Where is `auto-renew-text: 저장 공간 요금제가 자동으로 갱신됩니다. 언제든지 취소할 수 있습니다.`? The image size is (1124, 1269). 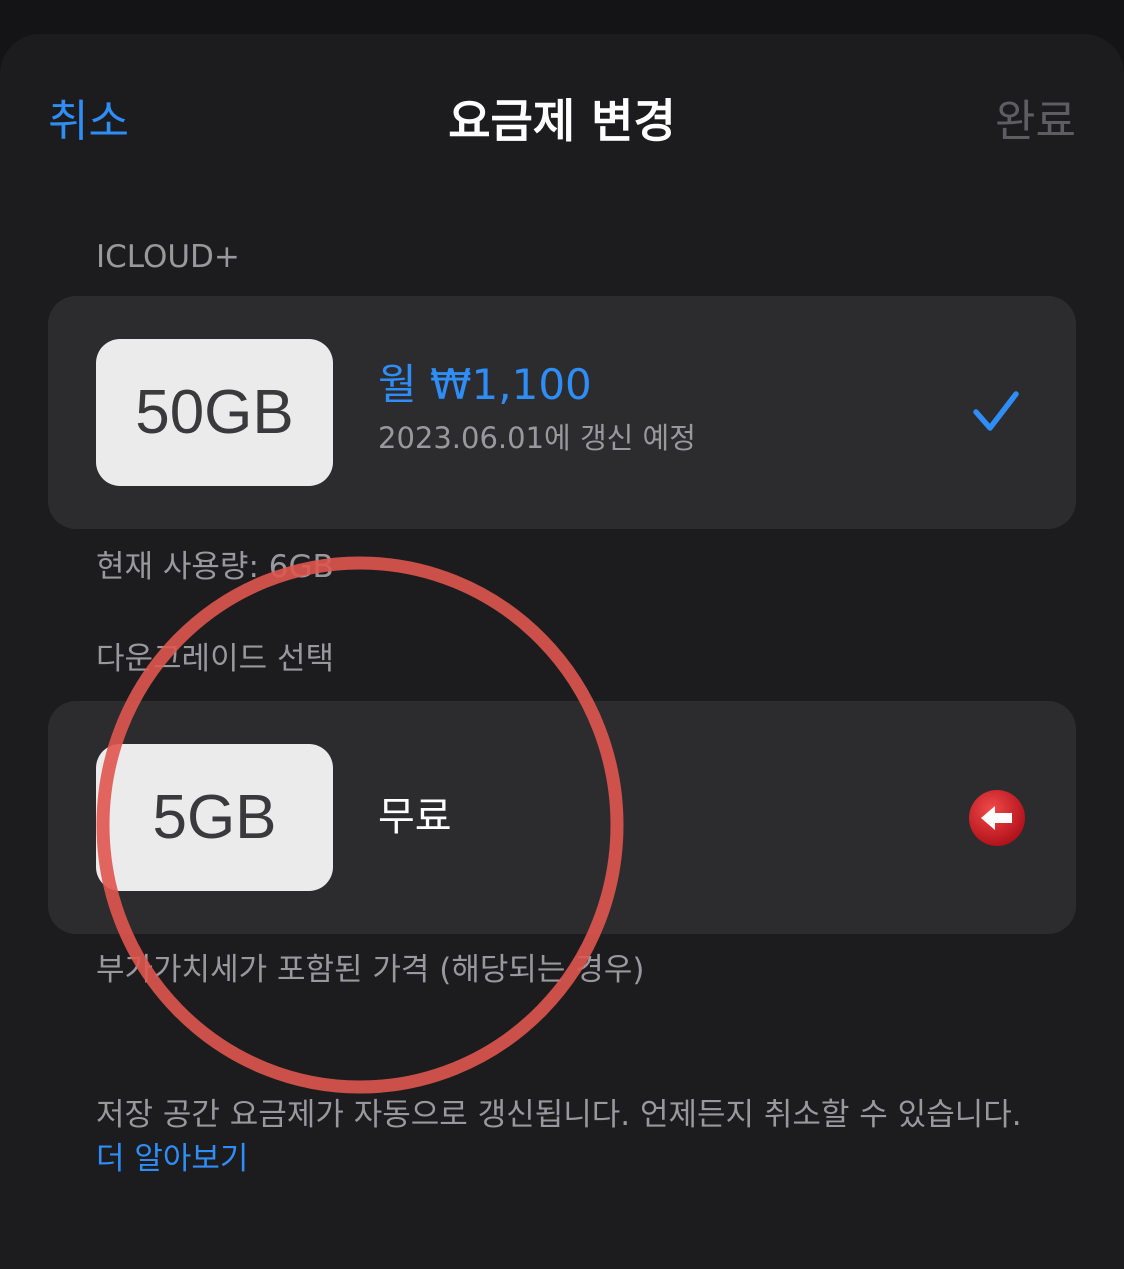 auto-renew-text: 저장 공간 요금제가 자동으로 갱신됩니다. 언제든지 취소할 수 있습니다. is located at coordinates (559, 1115).